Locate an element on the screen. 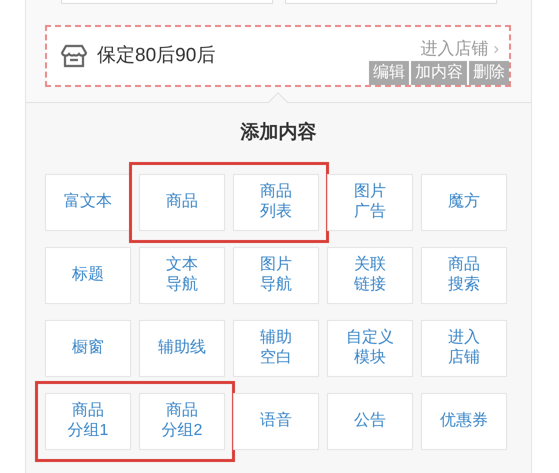  content-type-button: 图片 导航 is located at coordinates (276, 275).